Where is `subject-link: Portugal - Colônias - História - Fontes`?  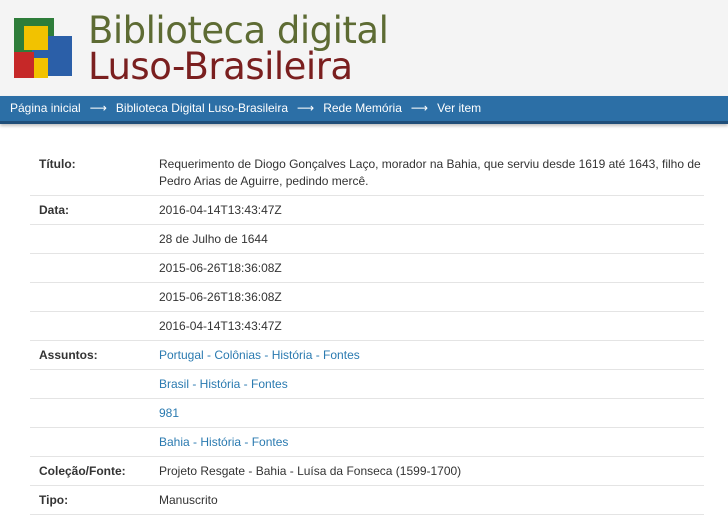 subject-link: Portugal - Colônias - História - Fontes is located at coordinates (259, 355).